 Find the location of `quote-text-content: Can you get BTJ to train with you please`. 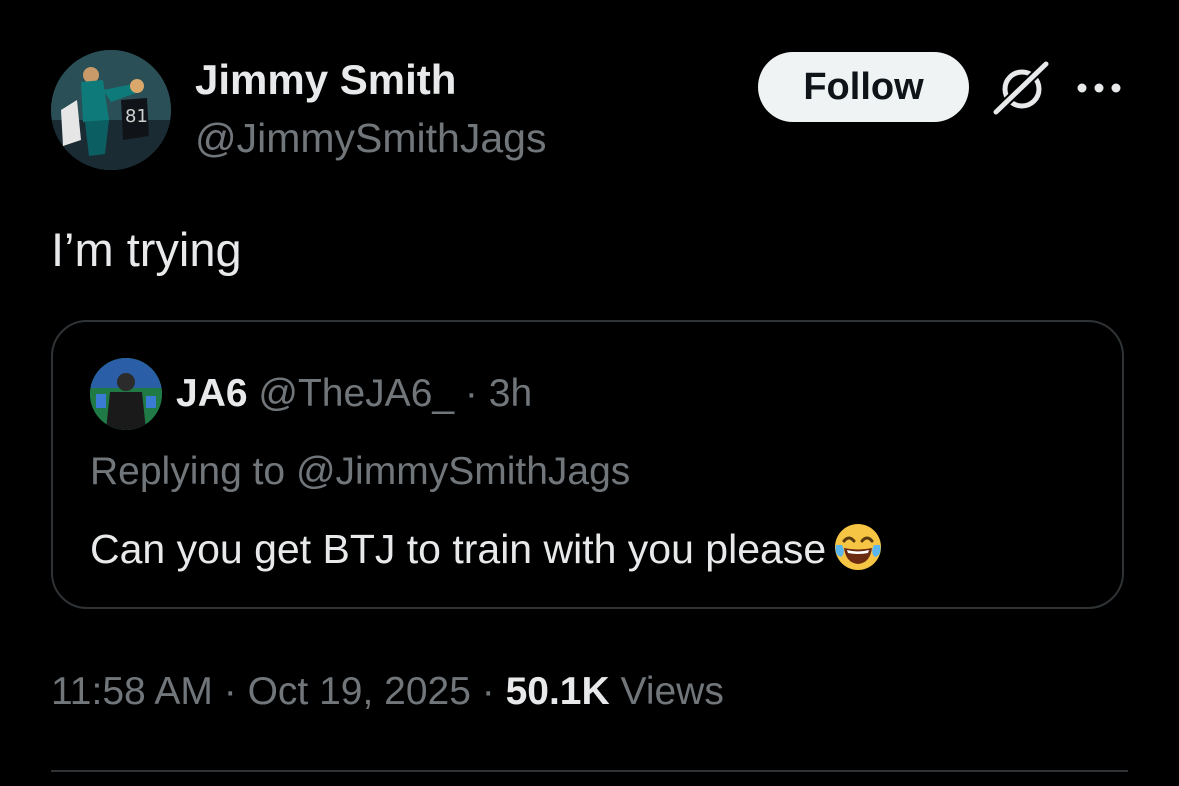

quote-text-content: Can you get BTJ to train with you please is located at coordinates (458, 549).